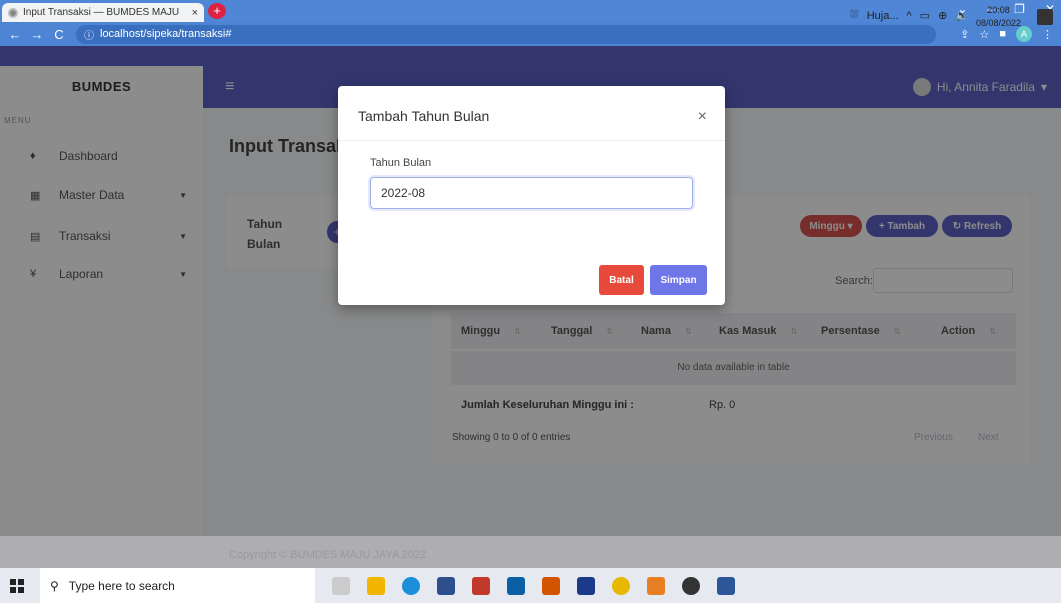  Describe the element at coordinates (481, 585) in the screenshot. I see `app-icon` at that location.